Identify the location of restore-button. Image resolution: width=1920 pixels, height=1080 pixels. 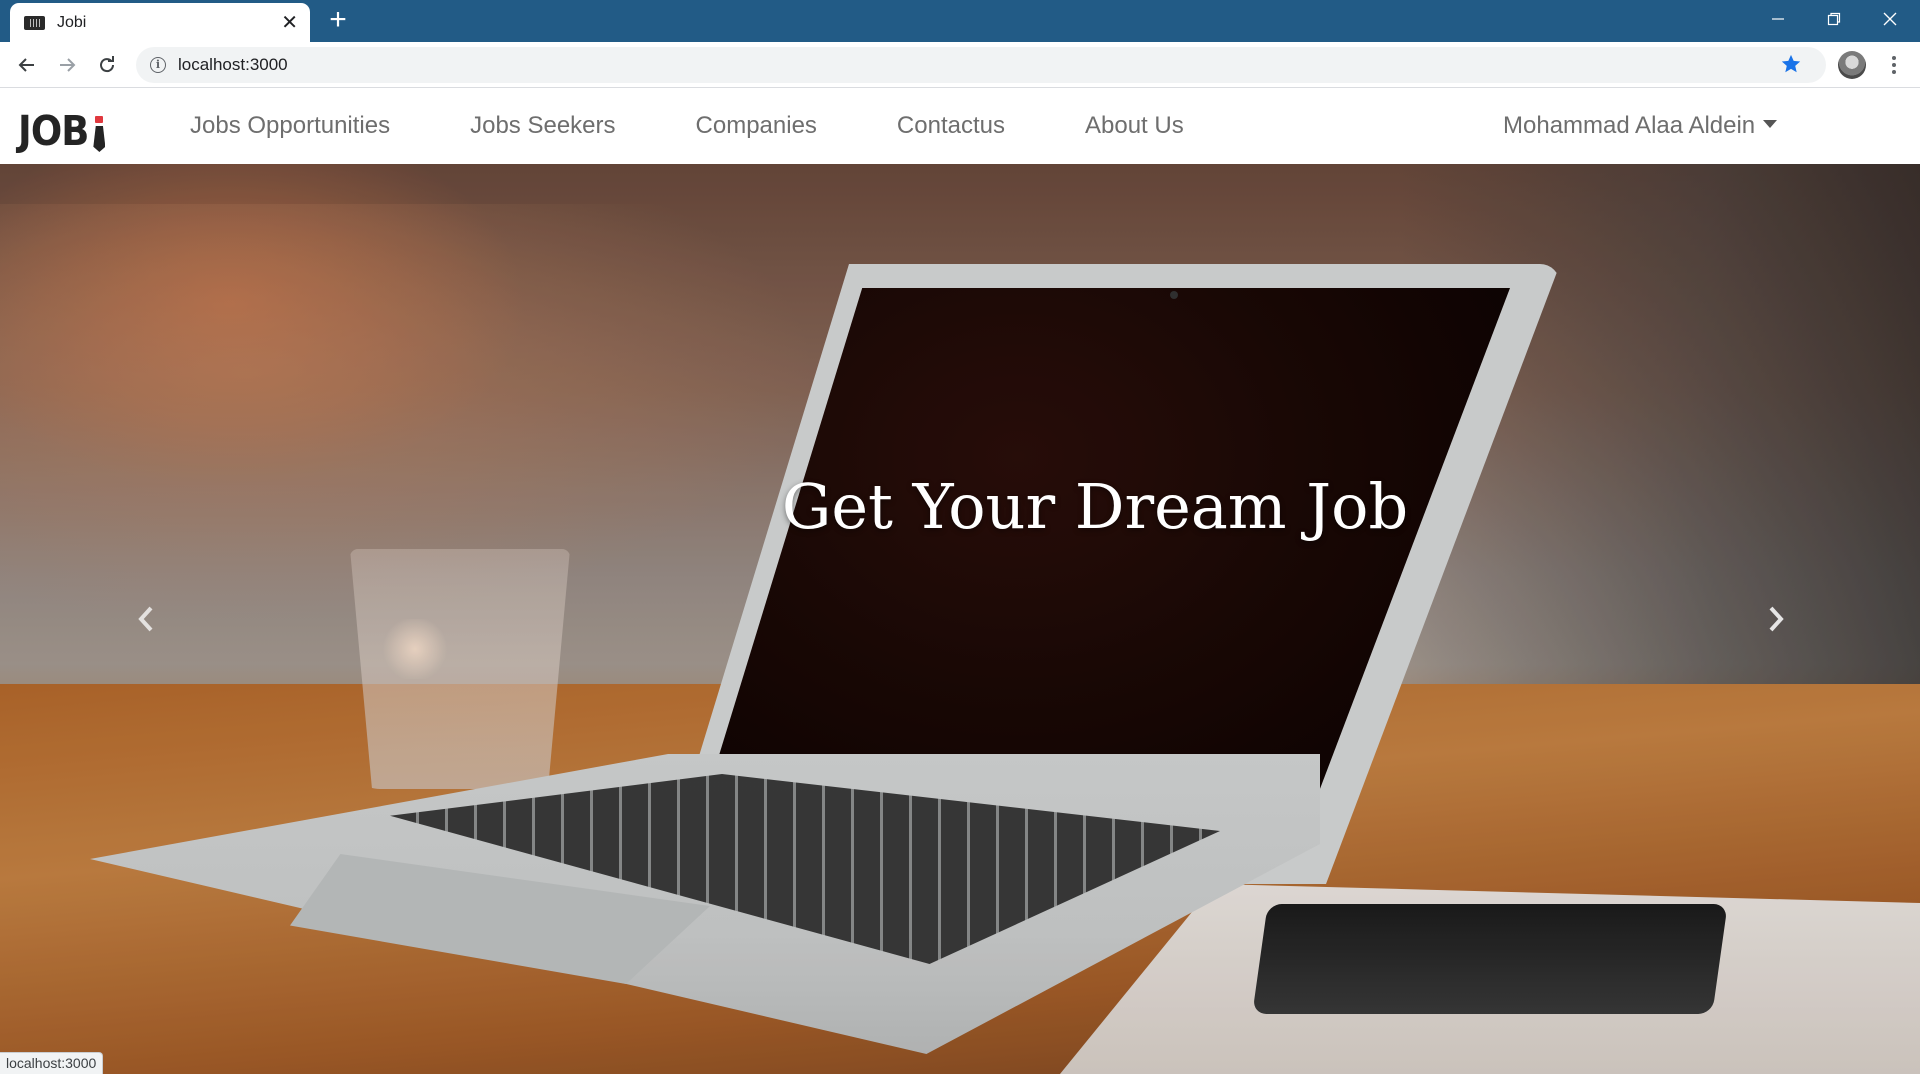
(1834, 19).